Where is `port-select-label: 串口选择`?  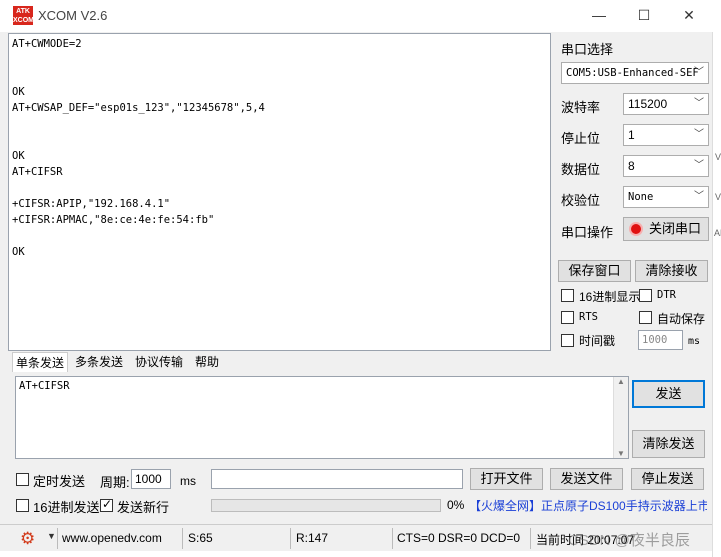
port-select-label: 串口选择 is located at coordinates (587, 49).